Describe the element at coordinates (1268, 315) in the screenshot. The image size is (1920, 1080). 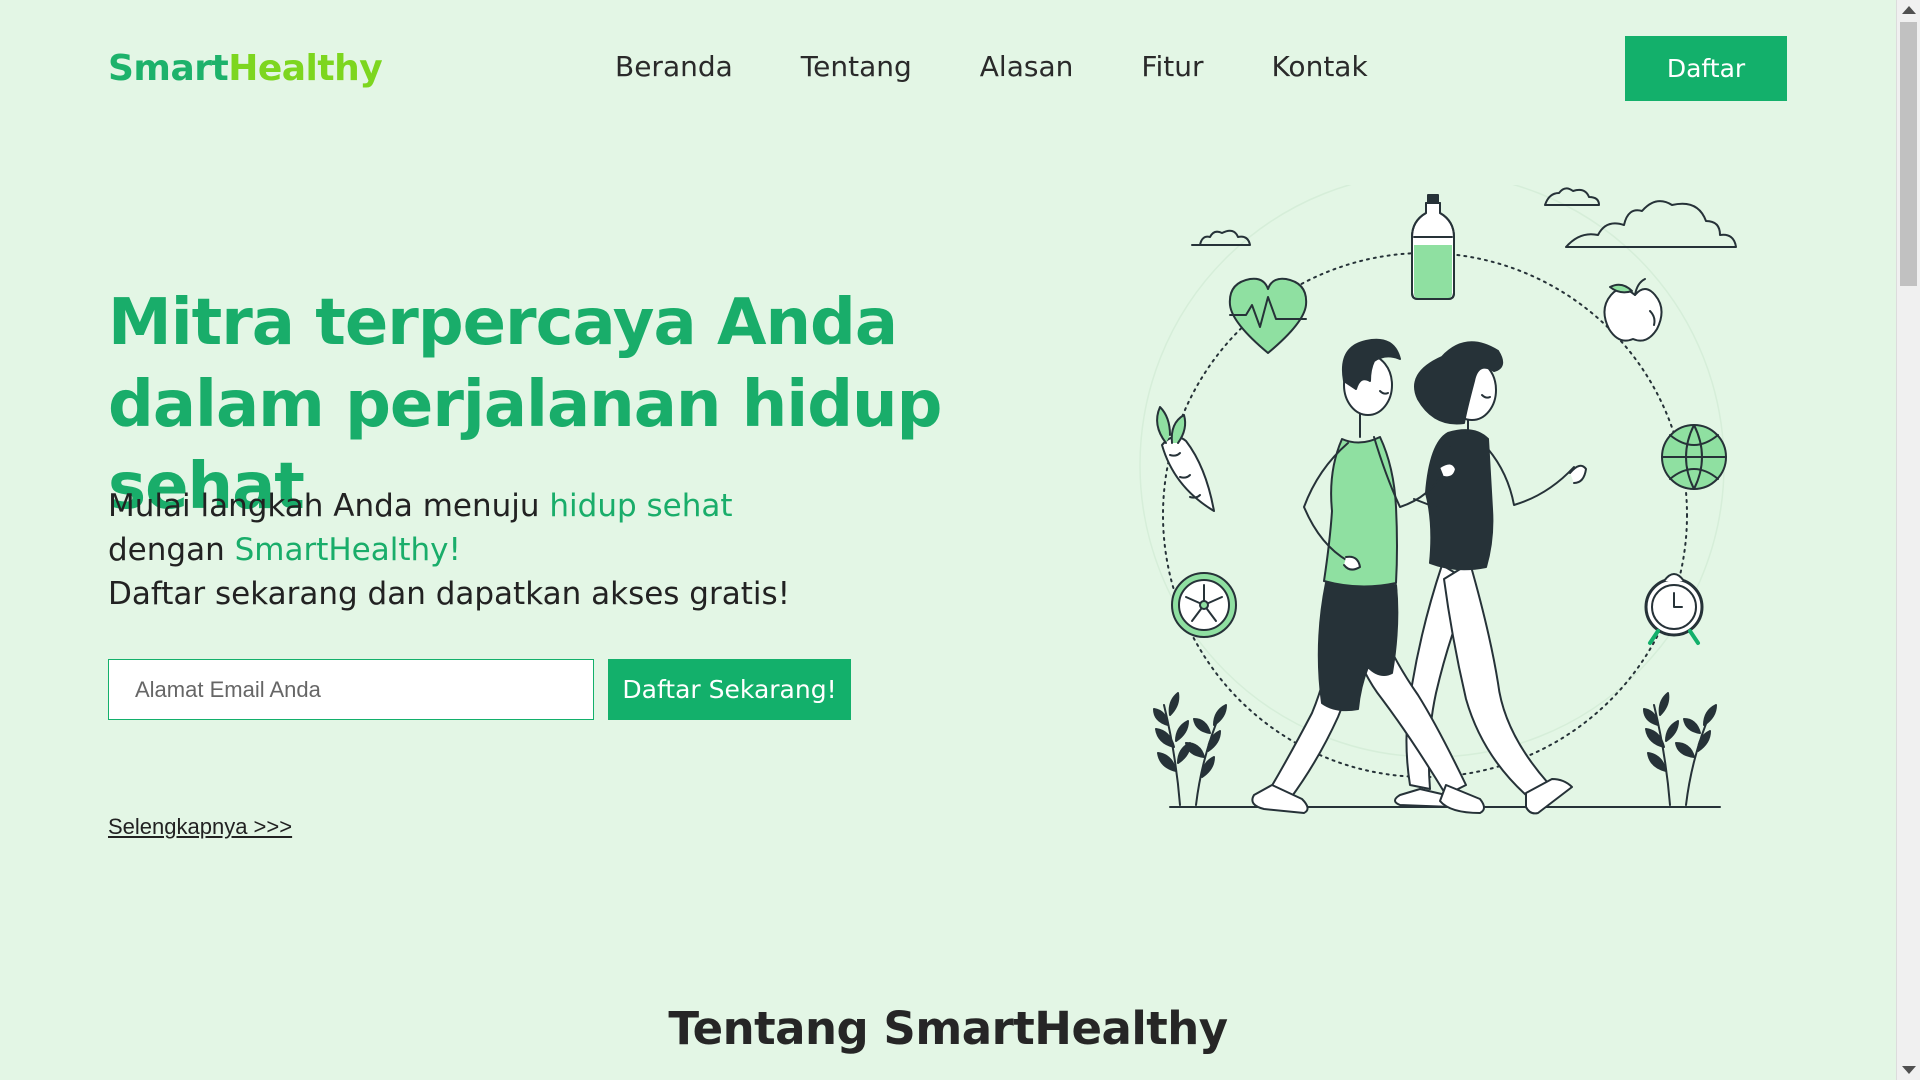
I see `heart-pulse-icon` at that location.